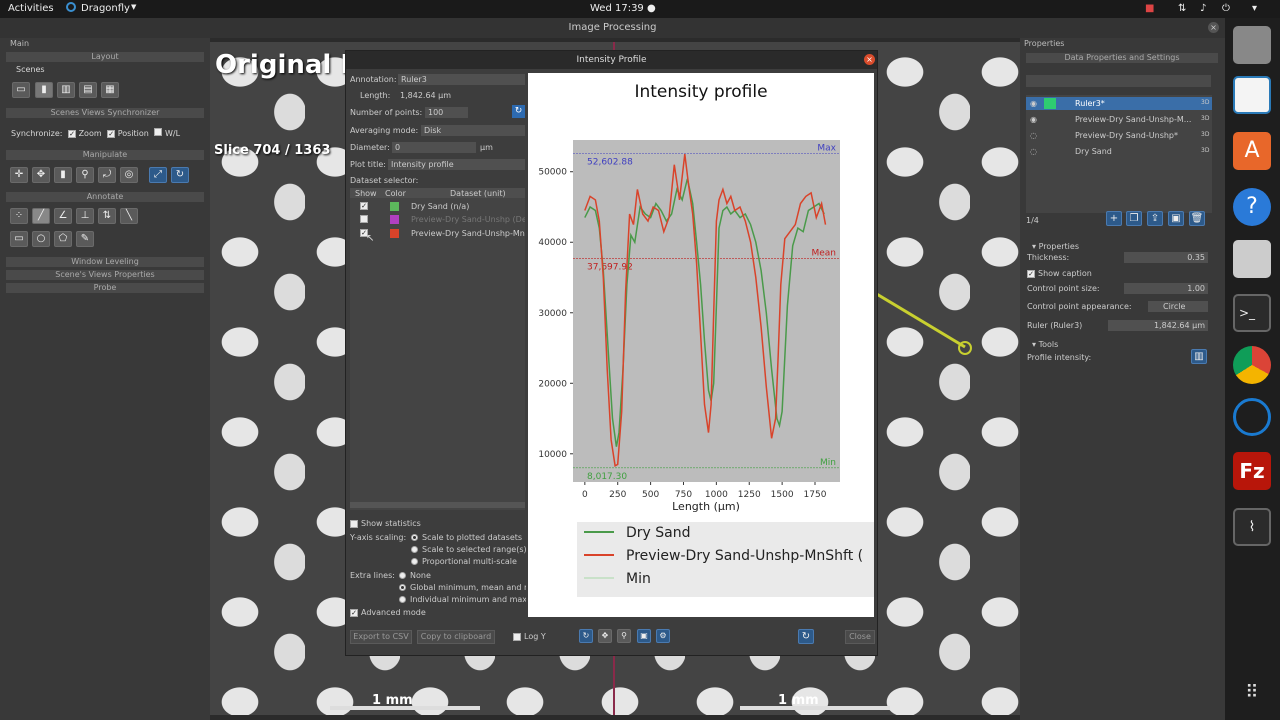 The image size is (1280, 720). I want to click on system-monitor-icon: ⌇, so click(1252, 527).